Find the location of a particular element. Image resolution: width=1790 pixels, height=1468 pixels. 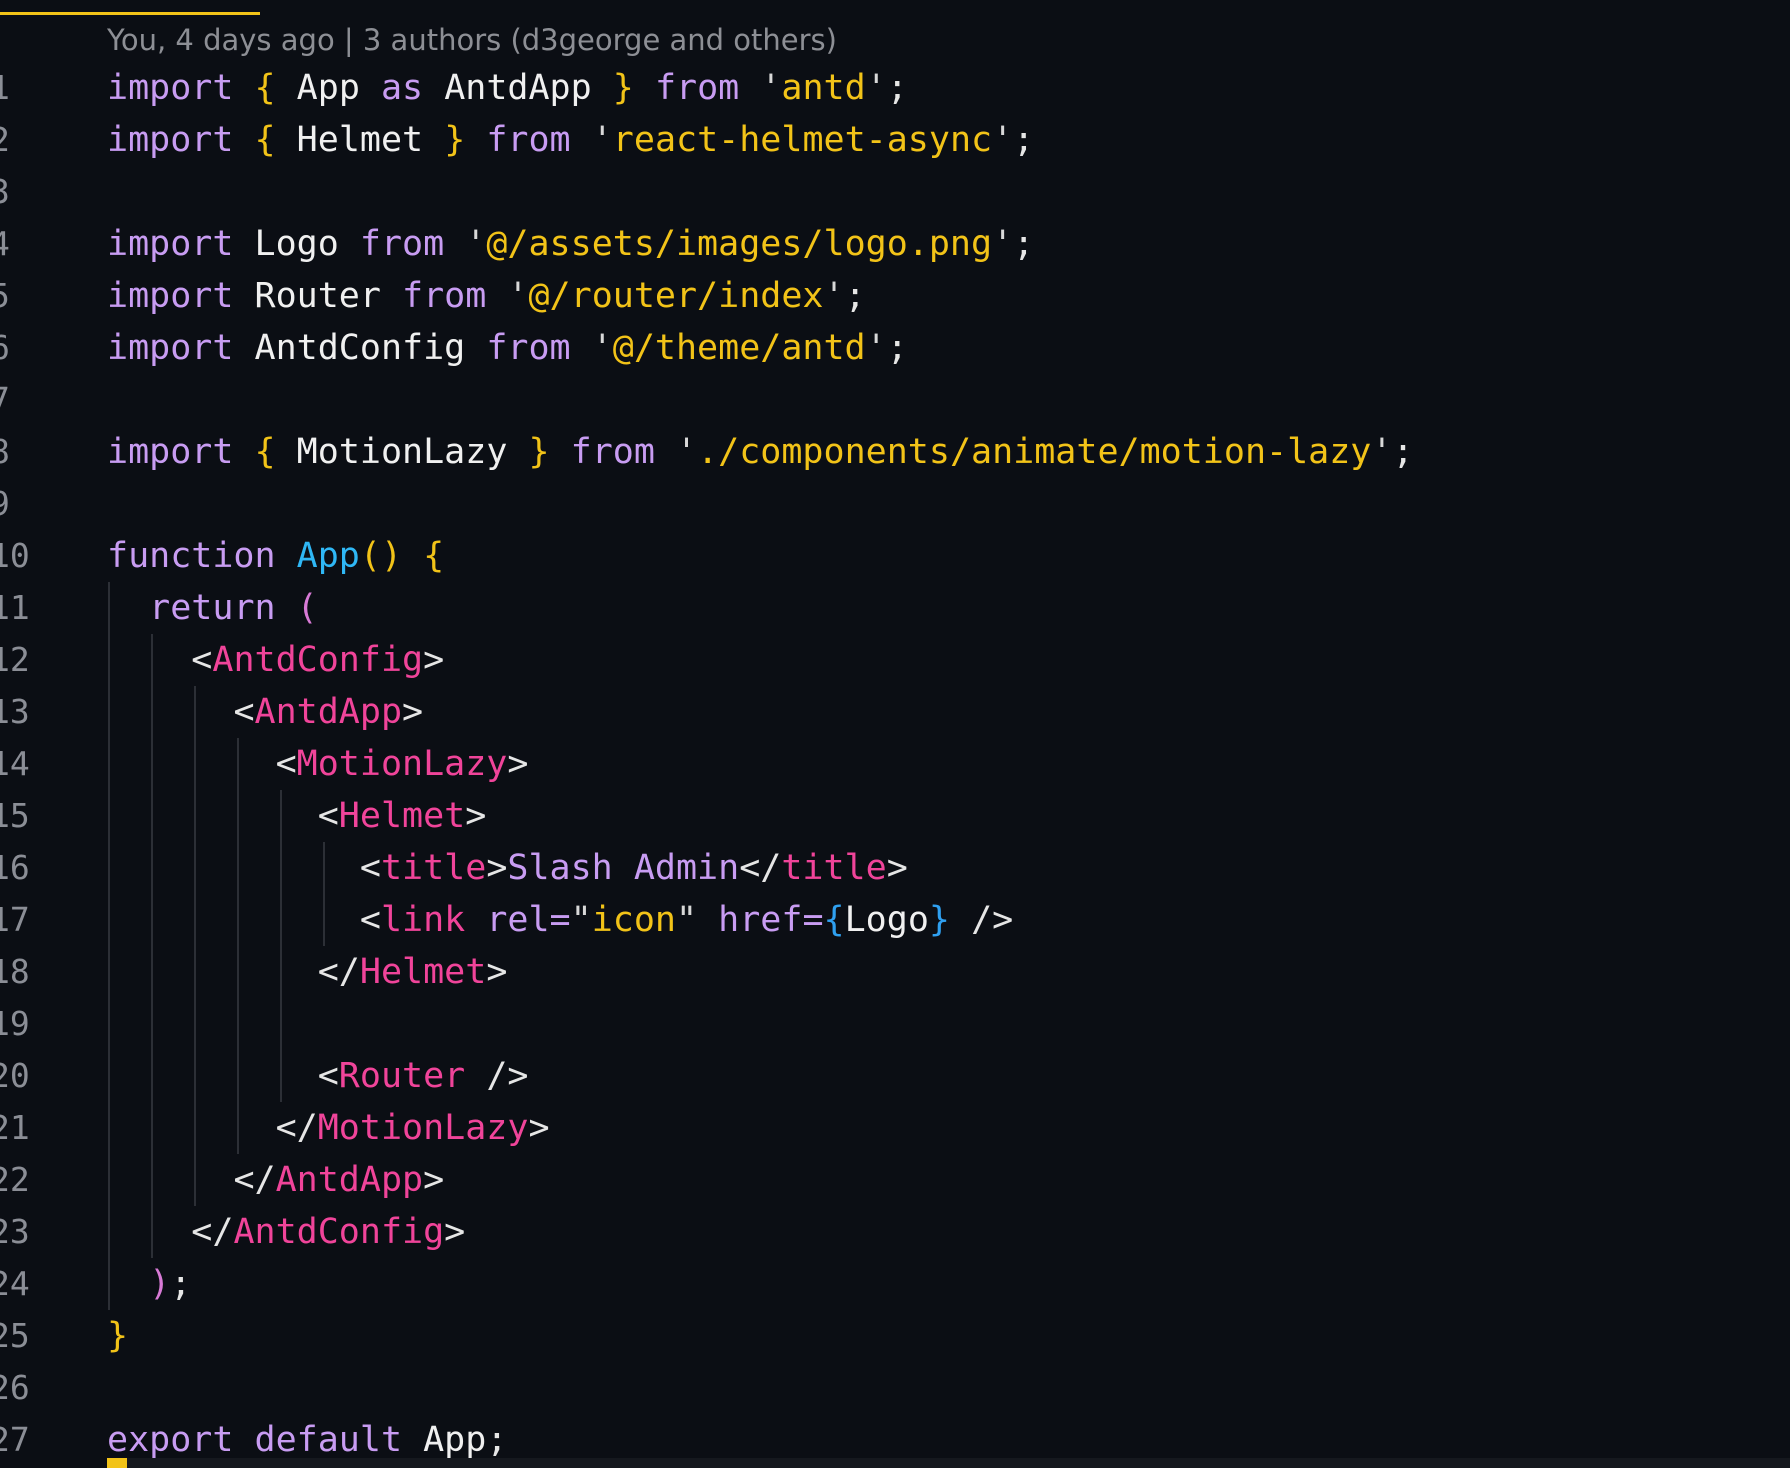

line-number: 6 is located at coordinates (20, 348).